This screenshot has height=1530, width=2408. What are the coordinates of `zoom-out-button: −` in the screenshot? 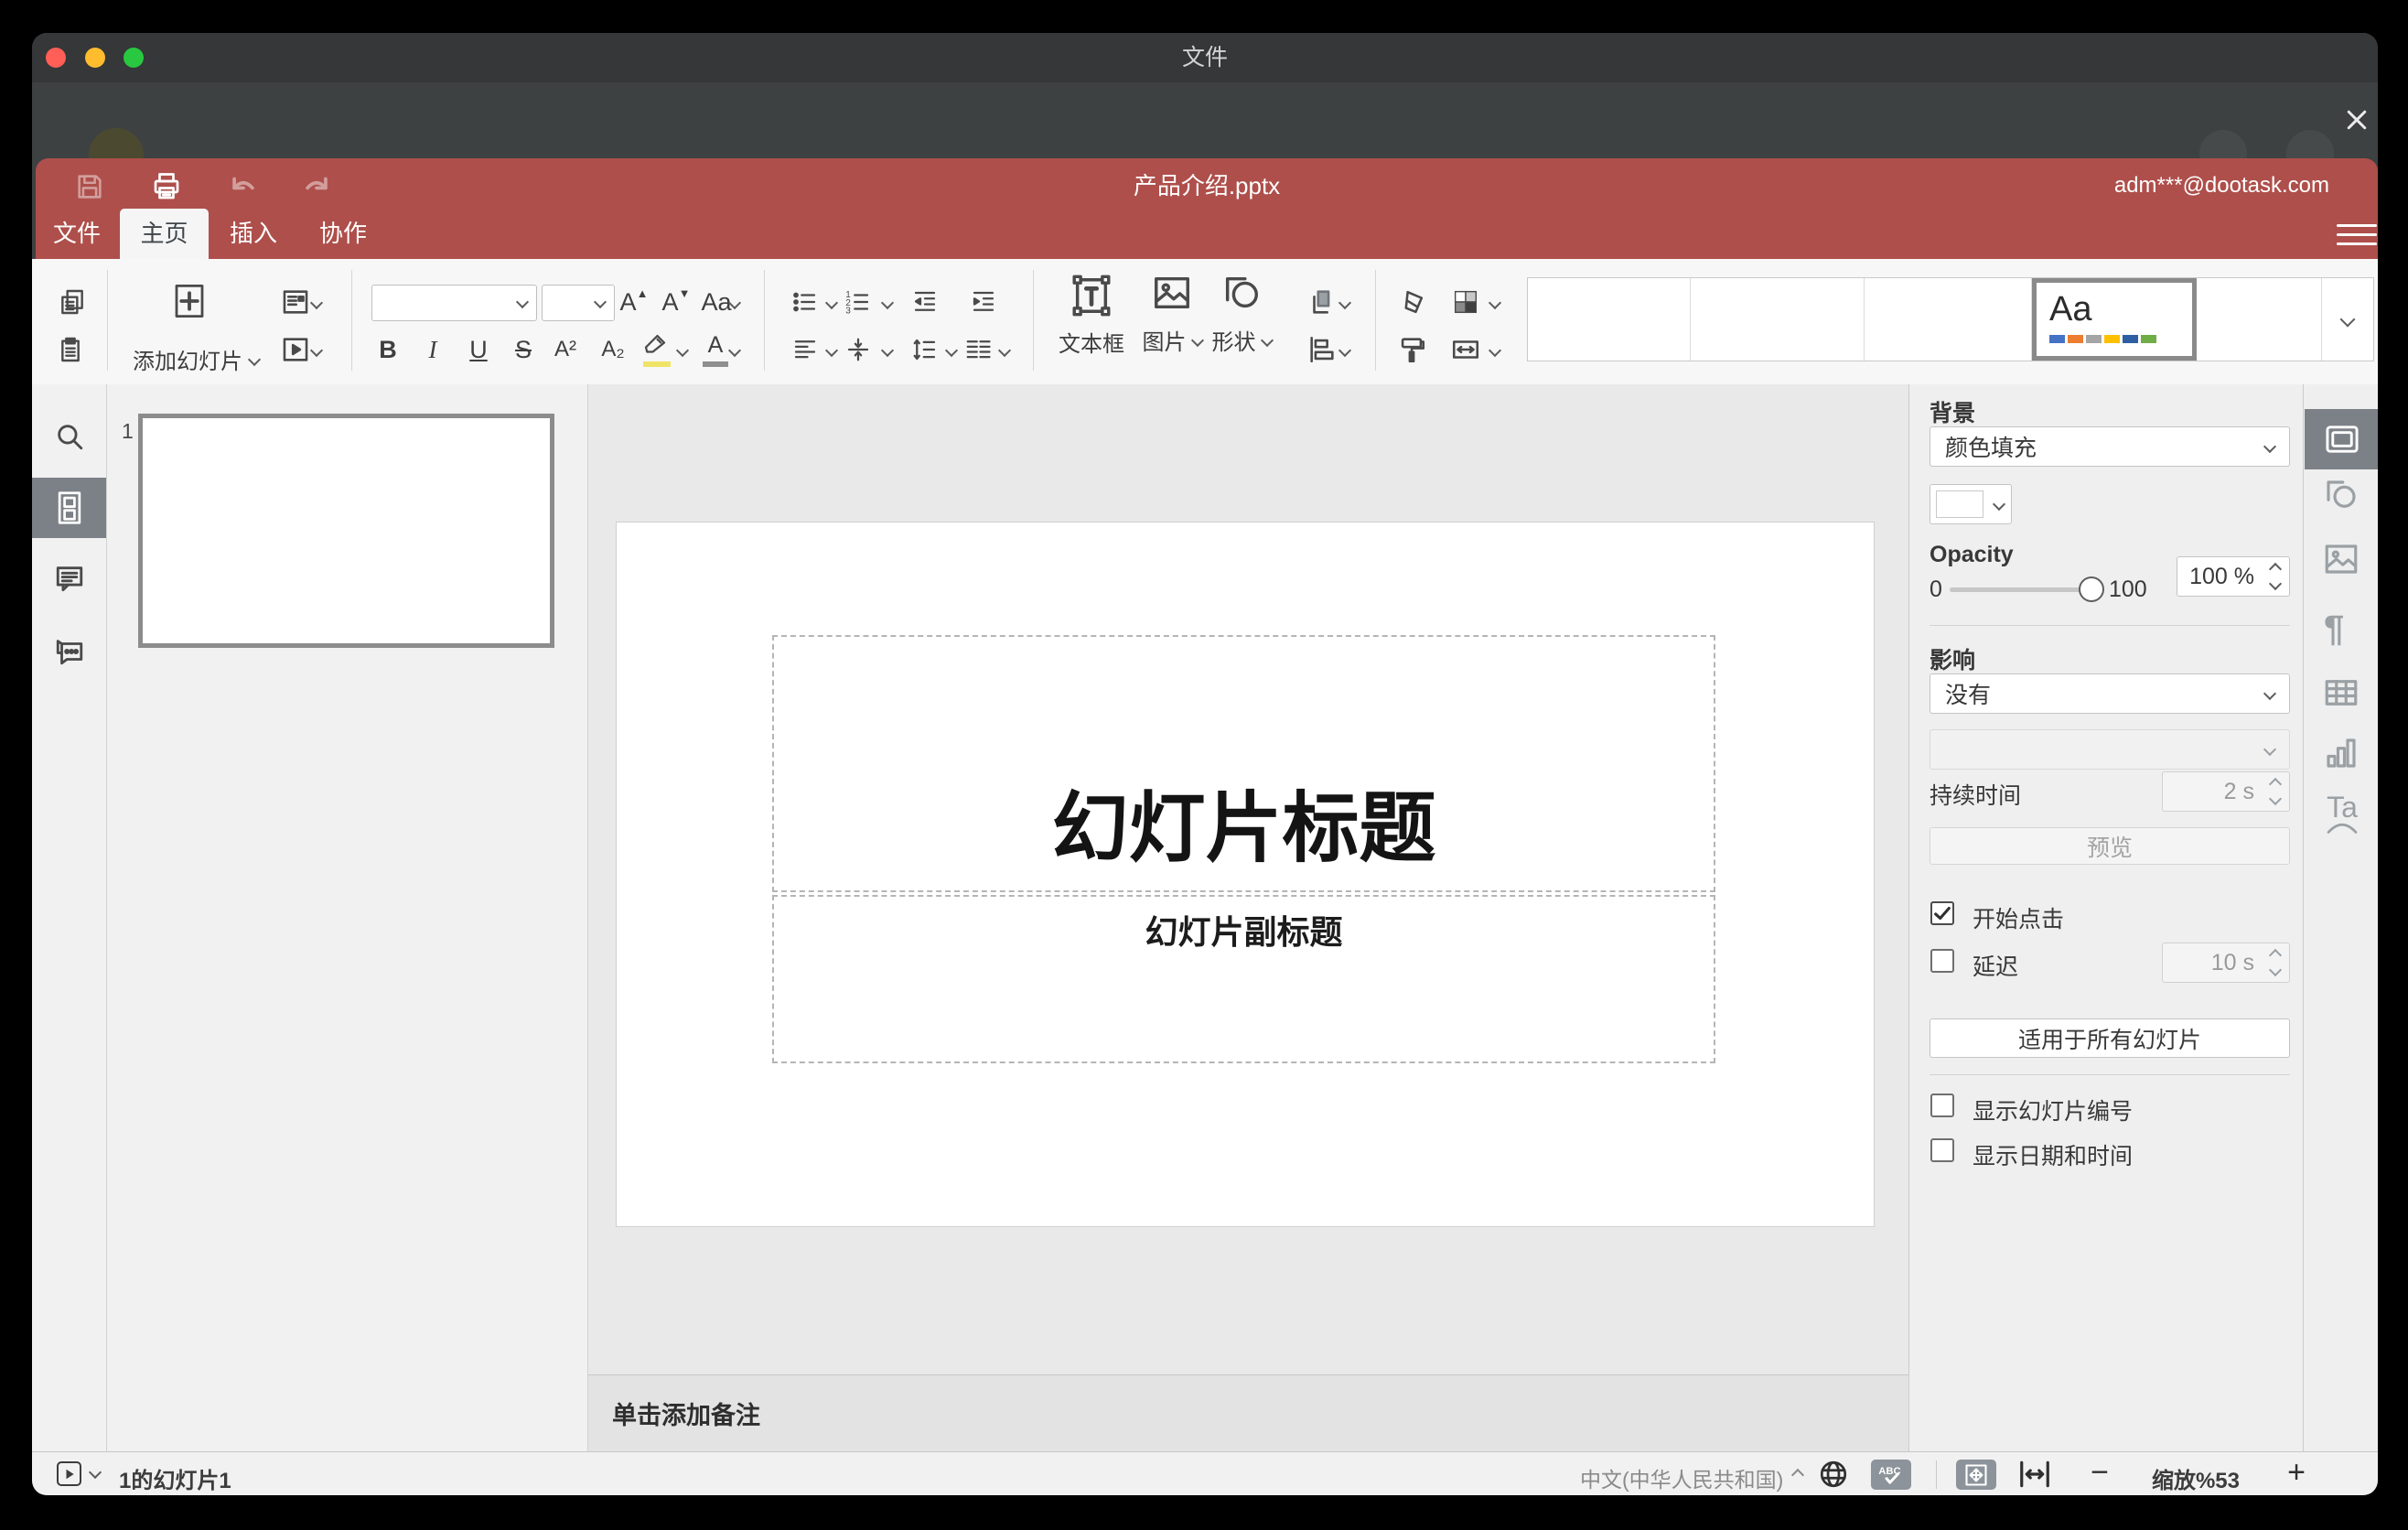 It's located at (2099, 1473).